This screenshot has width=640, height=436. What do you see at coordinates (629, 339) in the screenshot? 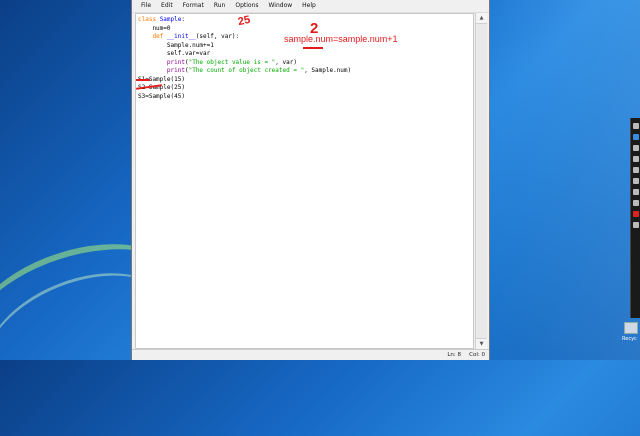
I see `recycle-bin-label: Recyc` at bounding box center [629, 339].